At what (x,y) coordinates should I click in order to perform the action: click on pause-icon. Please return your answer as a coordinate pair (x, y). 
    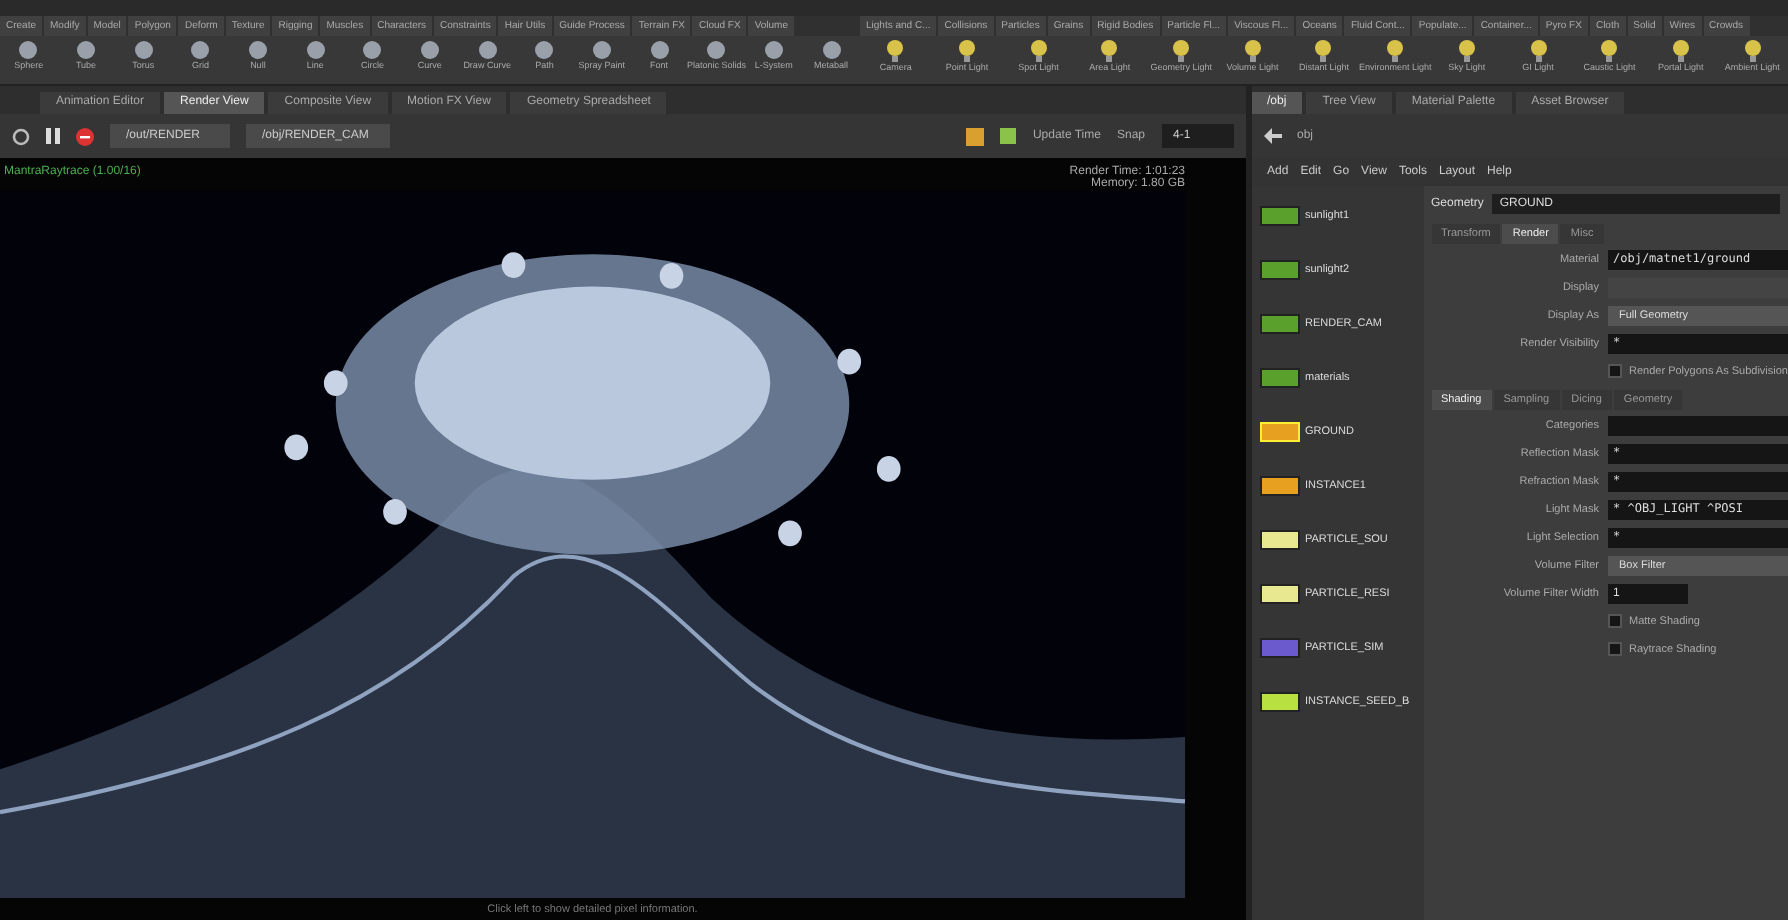
    Looking at the image, I should click on (53, 136).